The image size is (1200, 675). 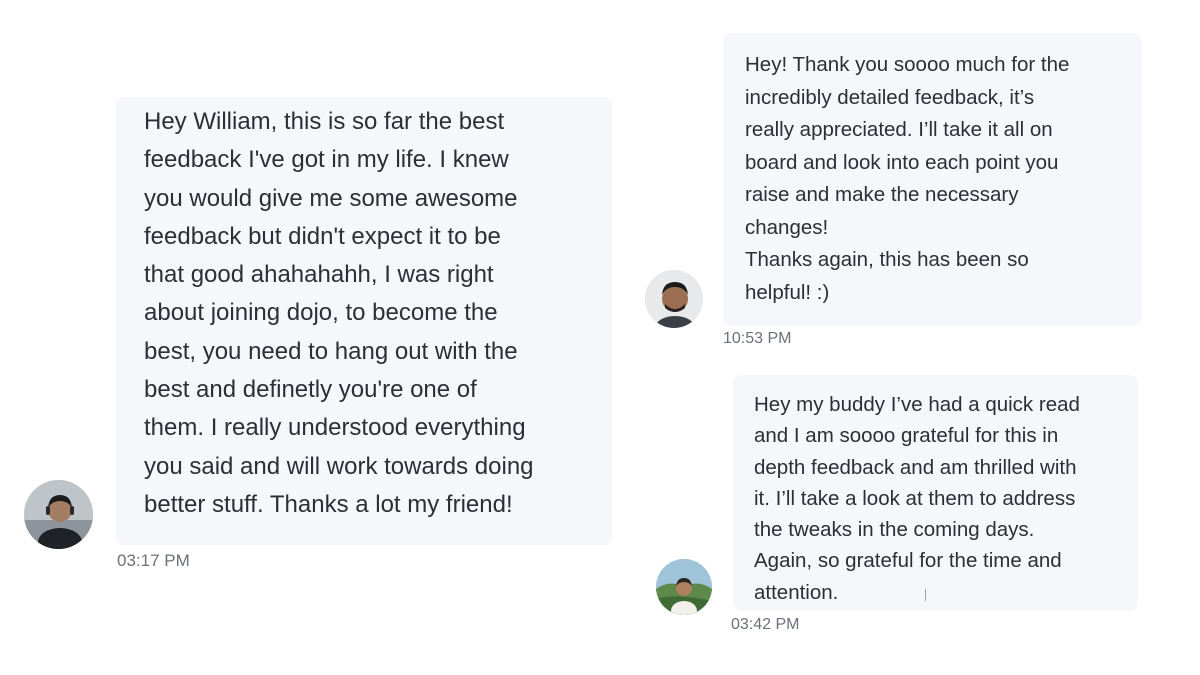 I want to click on message-timestamp: 10:53 PM, so click(x=757, y=338).